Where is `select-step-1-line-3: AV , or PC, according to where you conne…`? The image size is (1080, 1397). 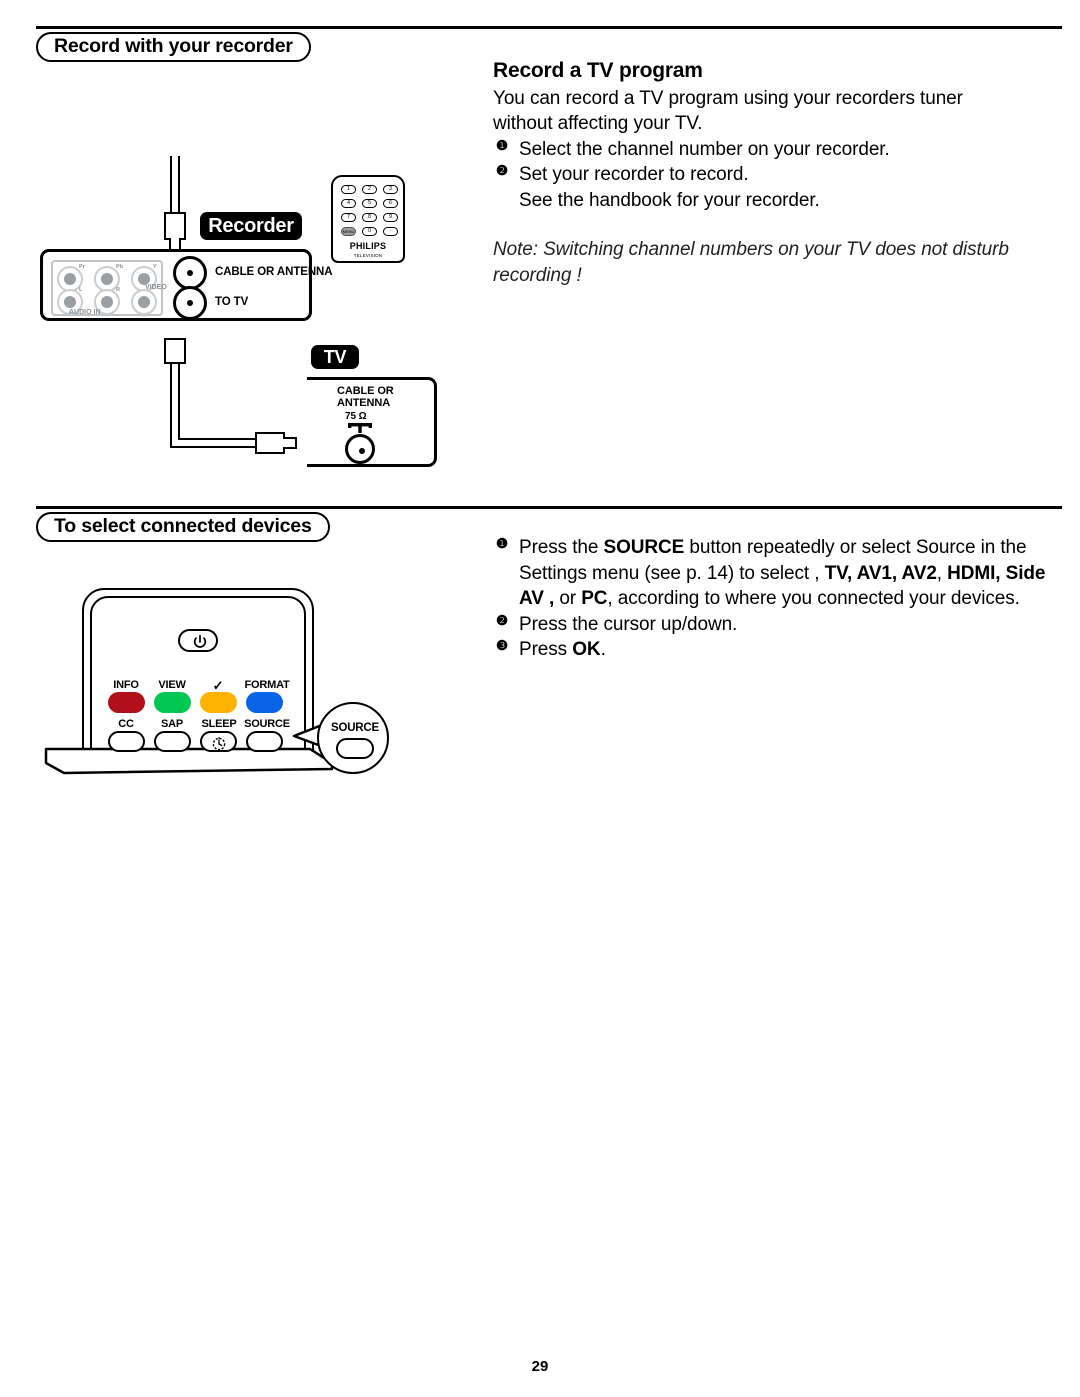
select-step-1-line-3: AV , or PC, according to where you conne… is located at coordinates (786, 599).